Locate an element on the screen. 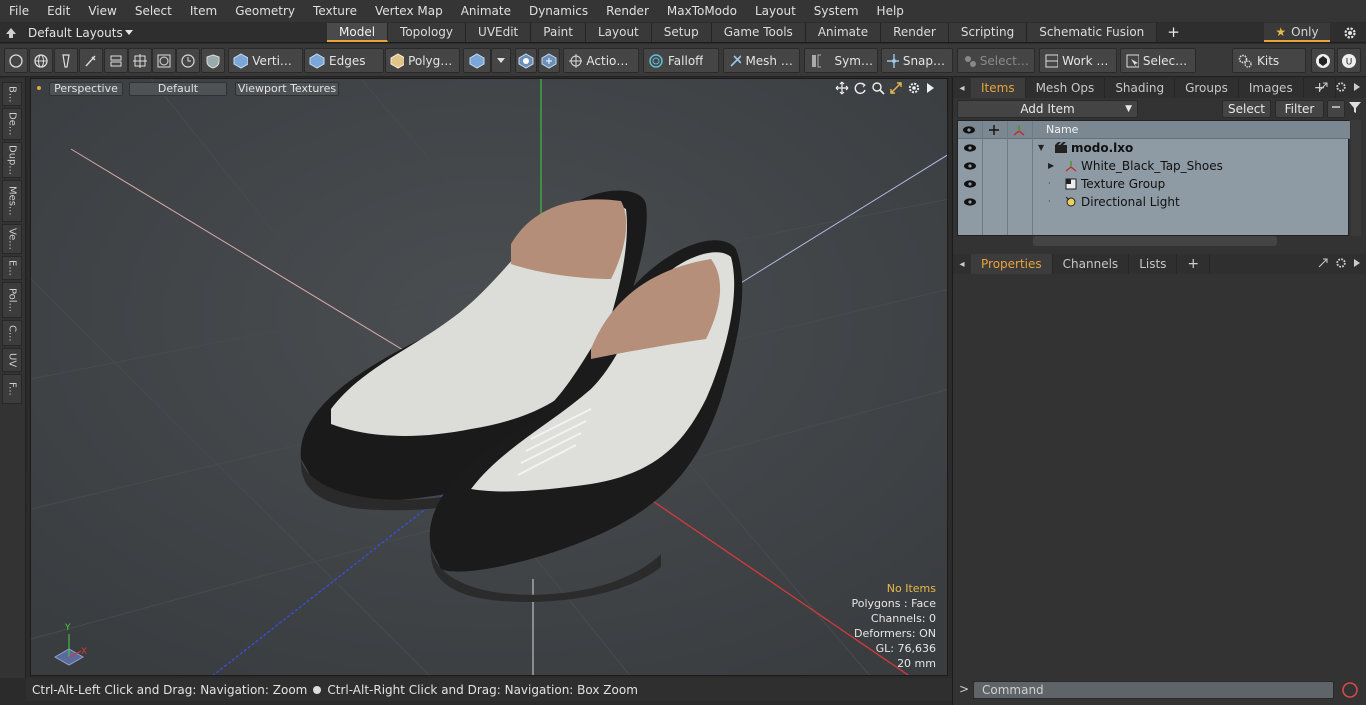 The height and width of the screenshot is (705, 1366). panel-tab-groups: Groups is located at coordinates (1207, 88).